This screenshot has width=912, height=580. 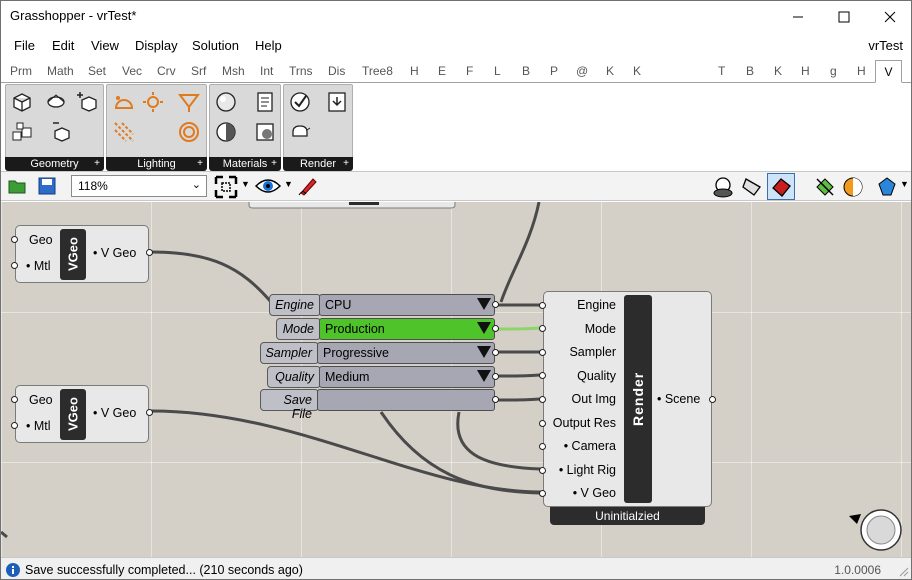 What do you see at coordinates (442, 71) in the screenshot?
I see `tab-e: E` at bounding box center [442, 71].